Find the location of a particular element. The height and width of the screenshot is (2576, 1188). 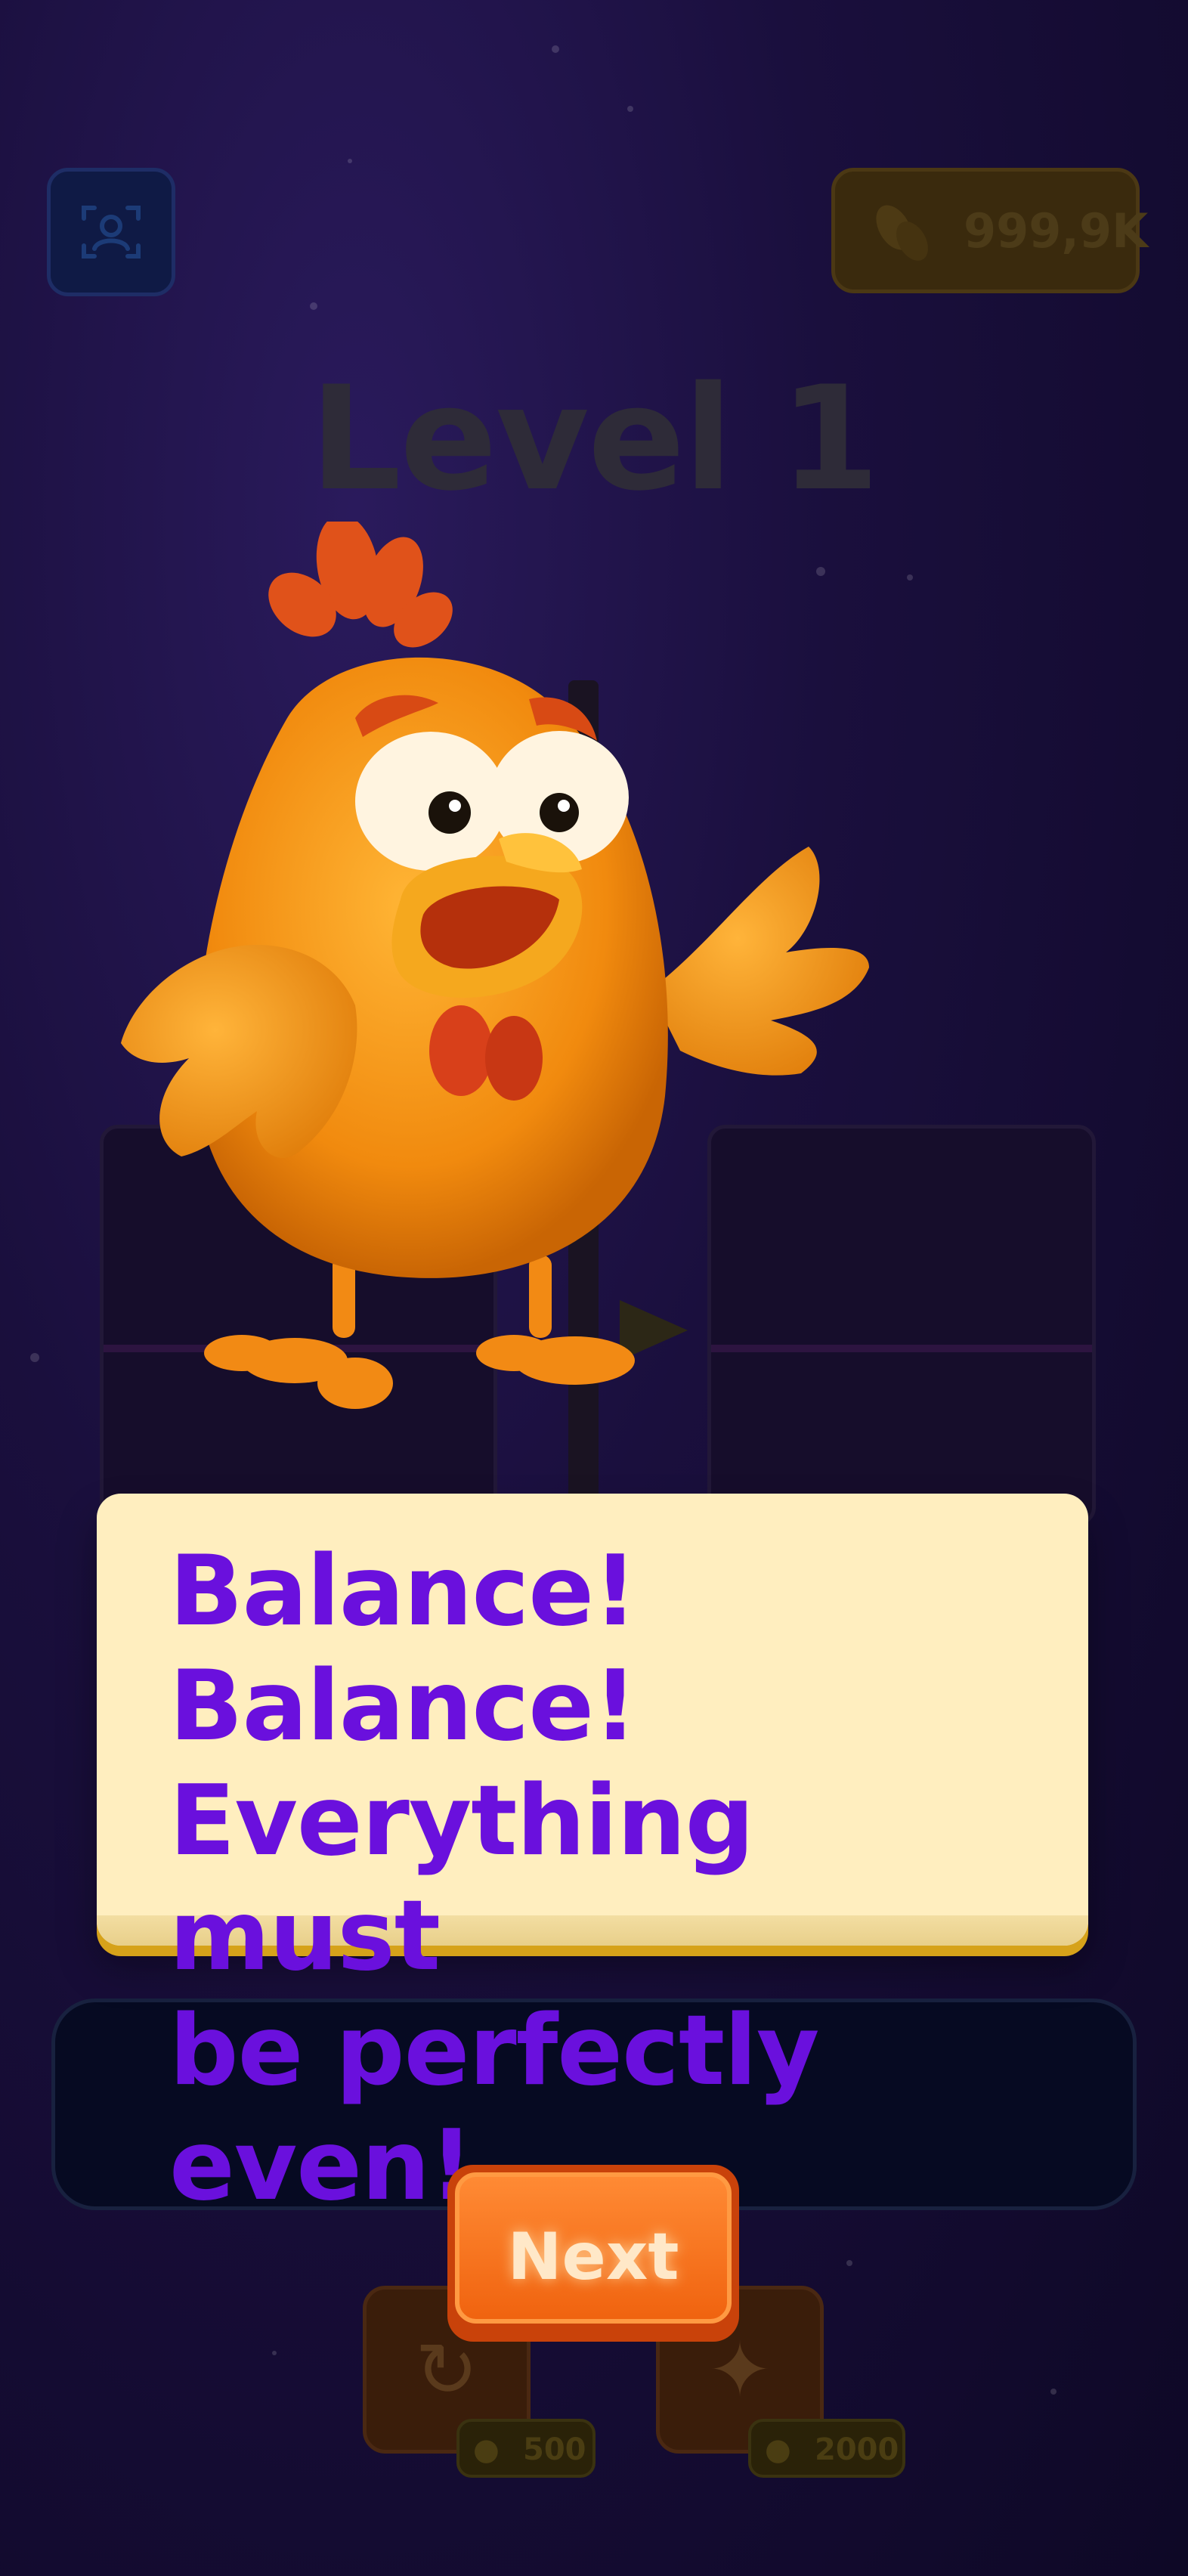

next-button: Next is located at coordinates (593, 2253).